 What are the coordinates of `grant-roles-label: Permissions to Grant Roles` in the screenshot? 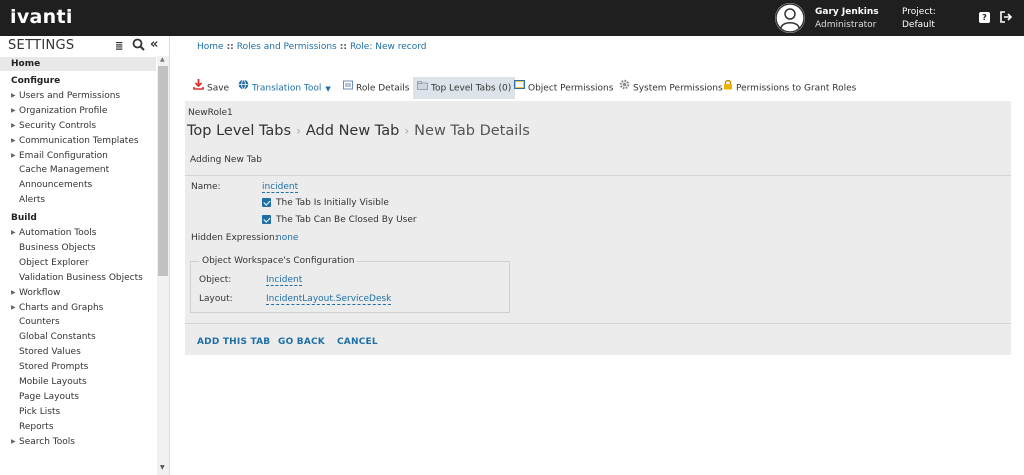 It's located at (796, 88).